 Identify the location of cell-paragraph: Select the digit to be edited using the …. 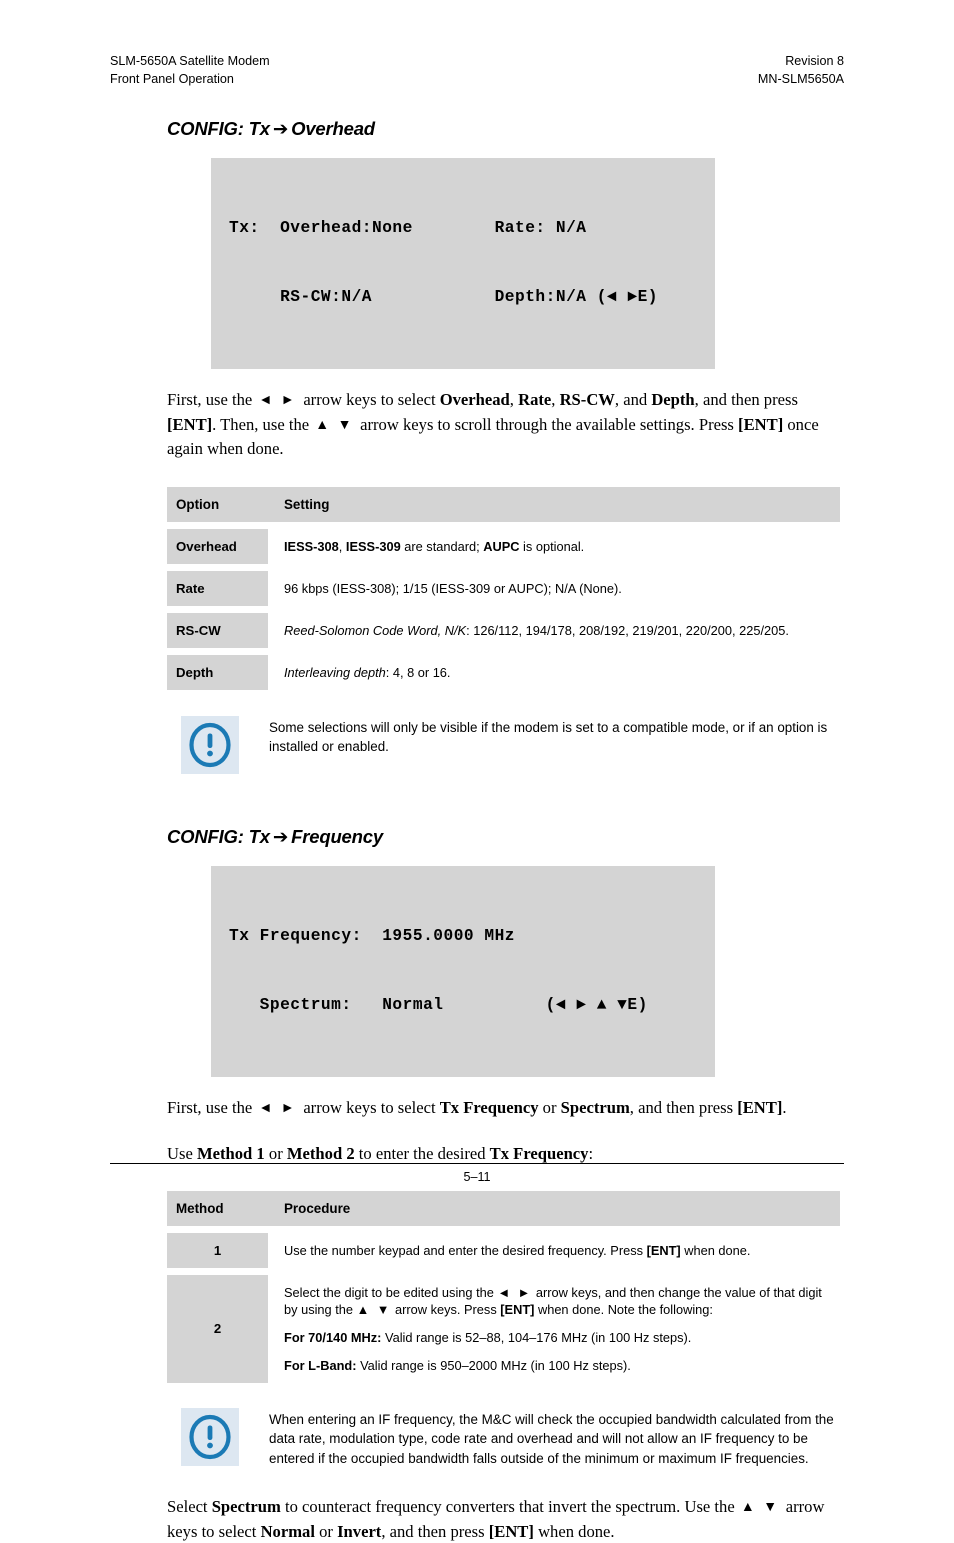
(559, 1301).